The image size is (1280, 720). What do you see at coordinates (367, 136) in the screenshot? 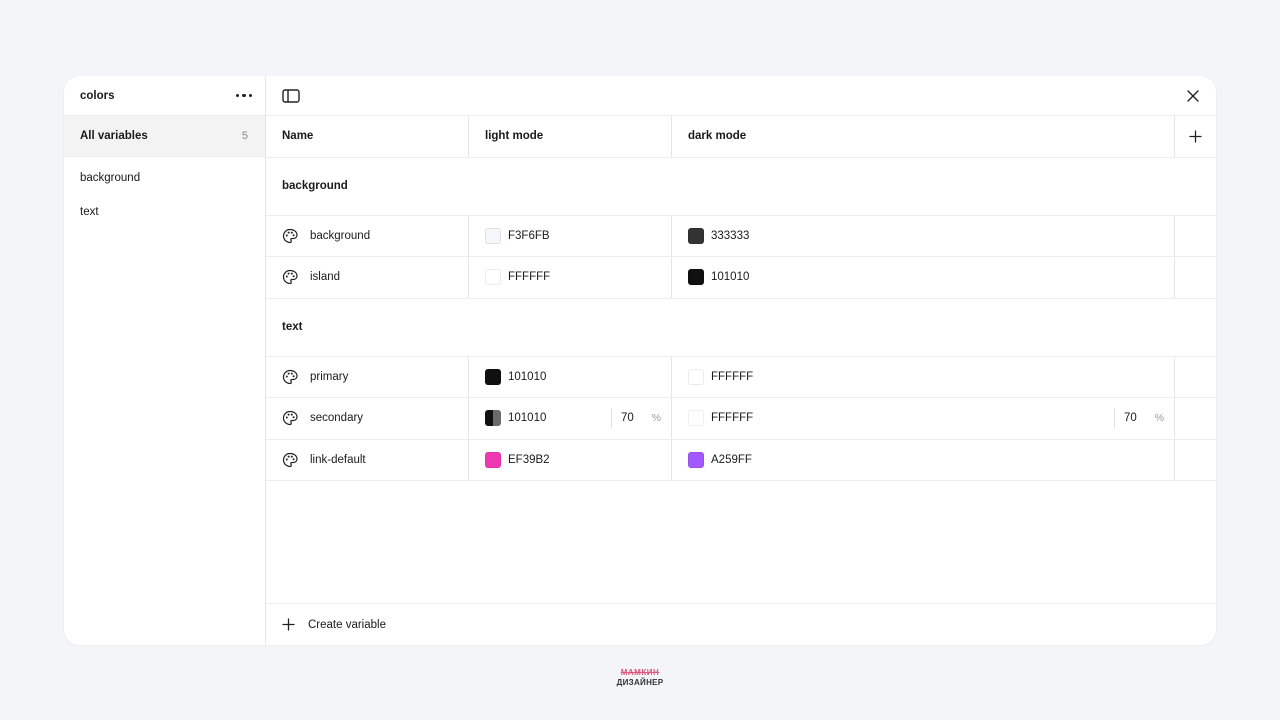
I see `column-header-name: Name` at bounding box center [367, 136].